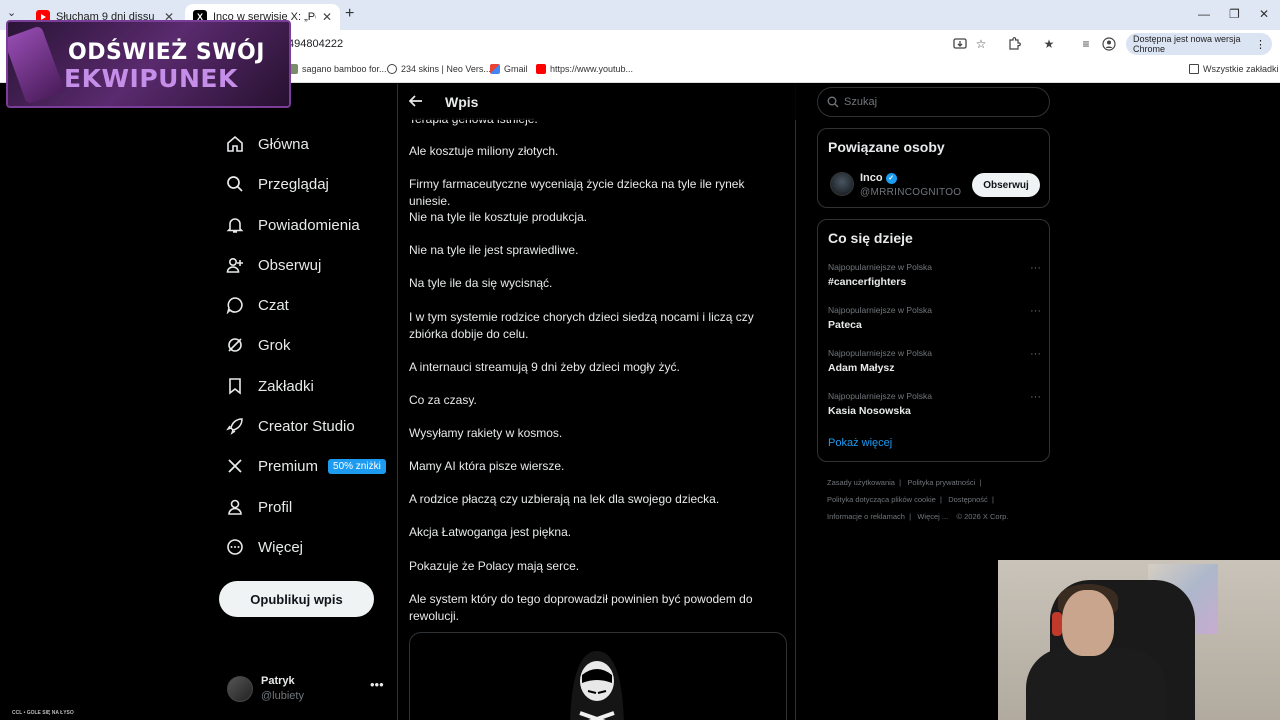 This screenshot has width=1280, height=720. I want to click on hooded-figure-image, so click(597, 685).